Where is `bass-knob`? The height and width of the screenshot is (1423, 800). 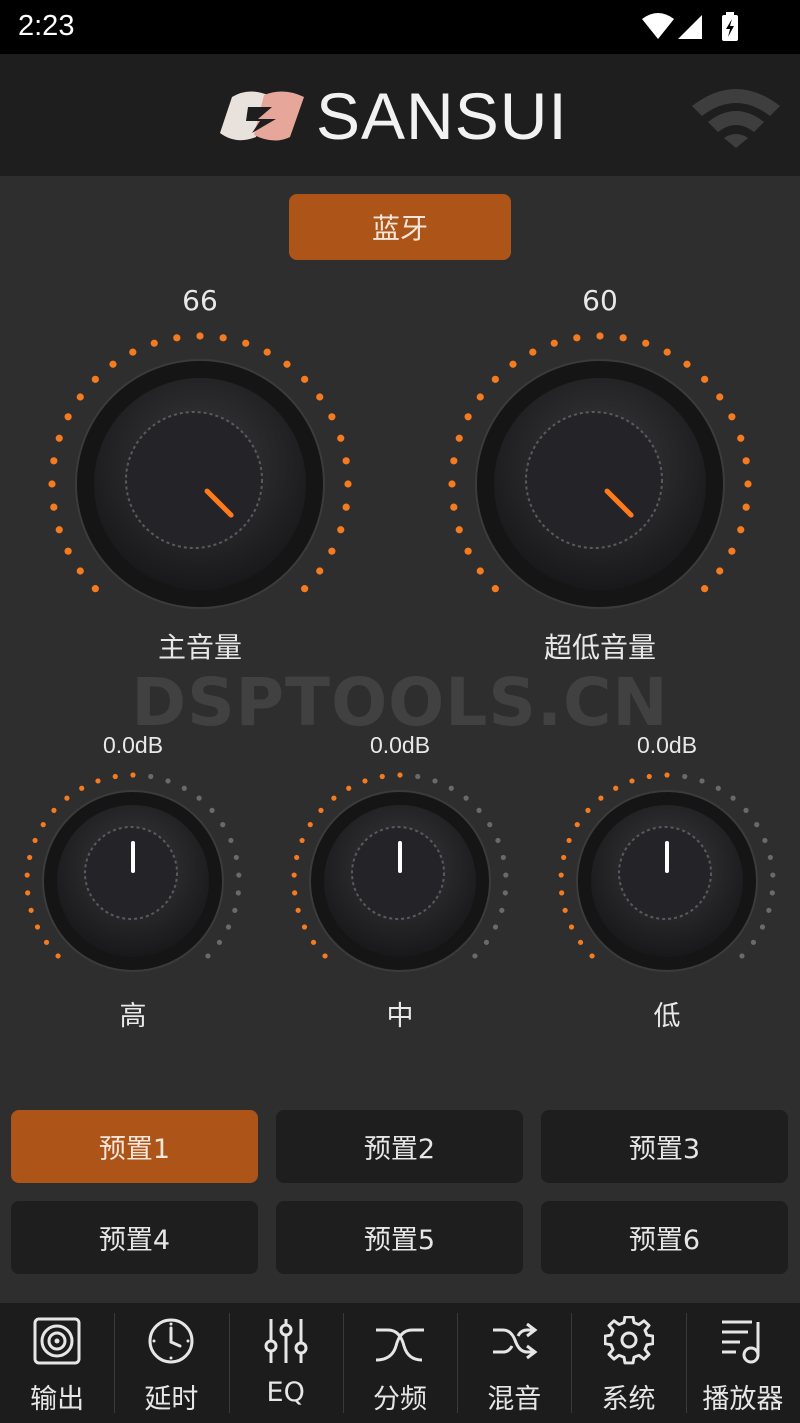
bass-knob is located at coordinates (667, 880).